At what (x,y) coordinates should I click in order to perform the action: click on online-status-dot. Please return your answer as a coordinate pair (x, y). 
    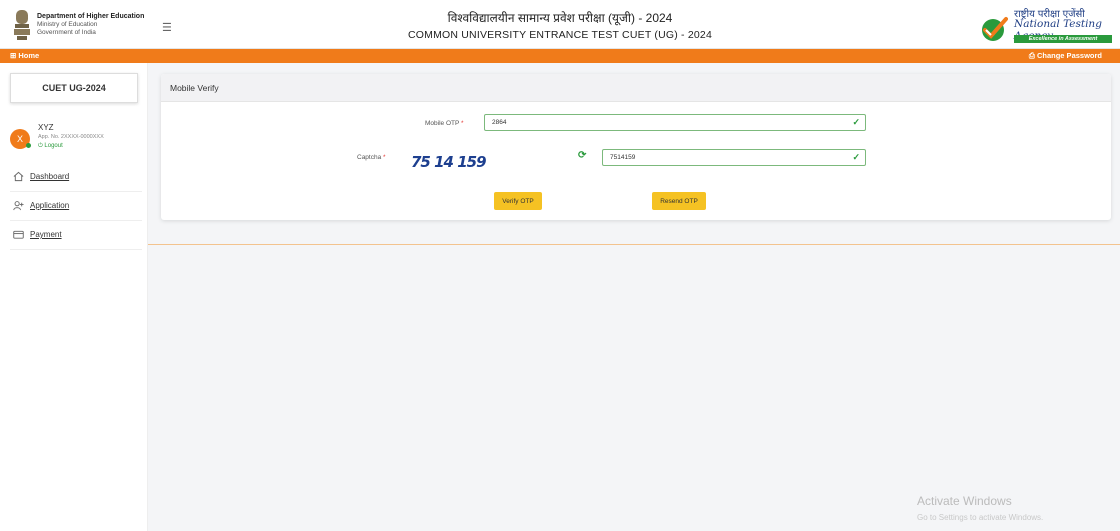
    Looking at the image, I should click on (28, 145).